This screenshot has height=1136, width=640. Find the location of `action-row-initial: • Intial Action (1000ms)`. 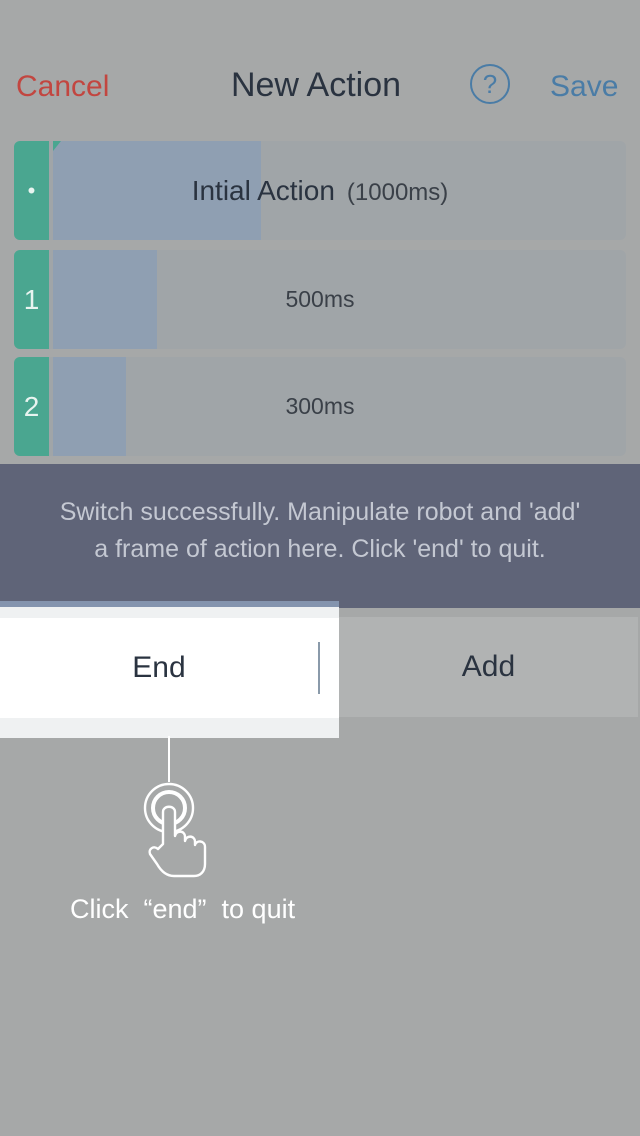

action-row-initial: • Intial Action (1000ms) is located at coordinates (320, 190).